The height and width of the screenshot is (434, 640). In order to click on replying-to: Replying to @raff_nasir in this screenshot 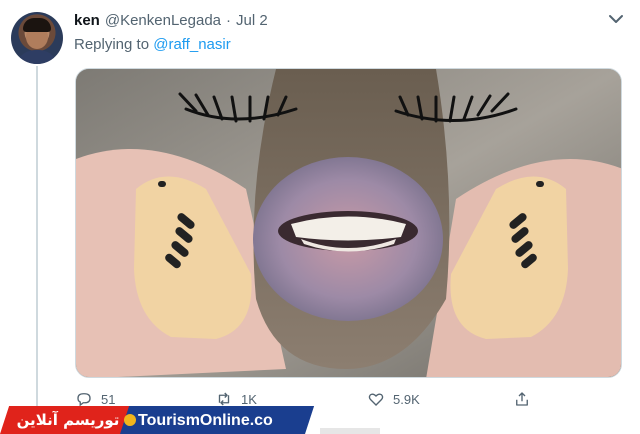, I will do `click(152, 44)`.